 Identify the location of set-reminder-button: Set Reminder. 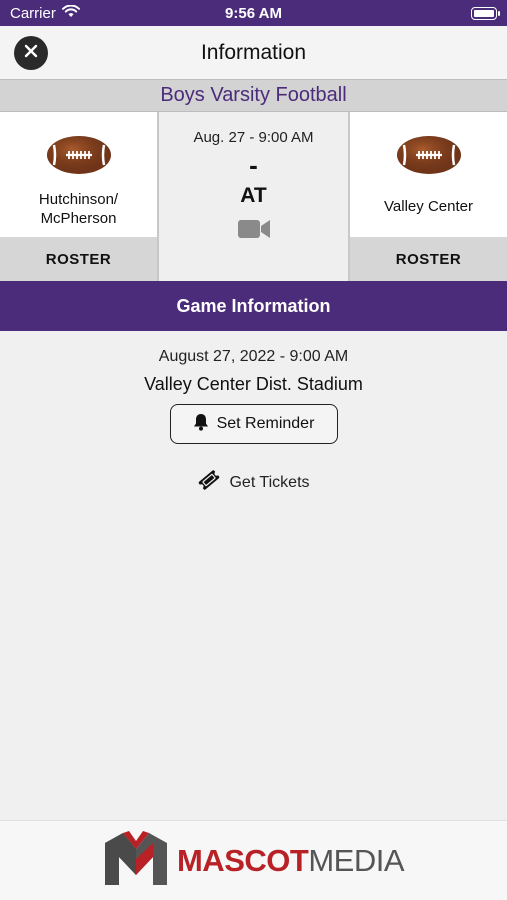
(253, 424).